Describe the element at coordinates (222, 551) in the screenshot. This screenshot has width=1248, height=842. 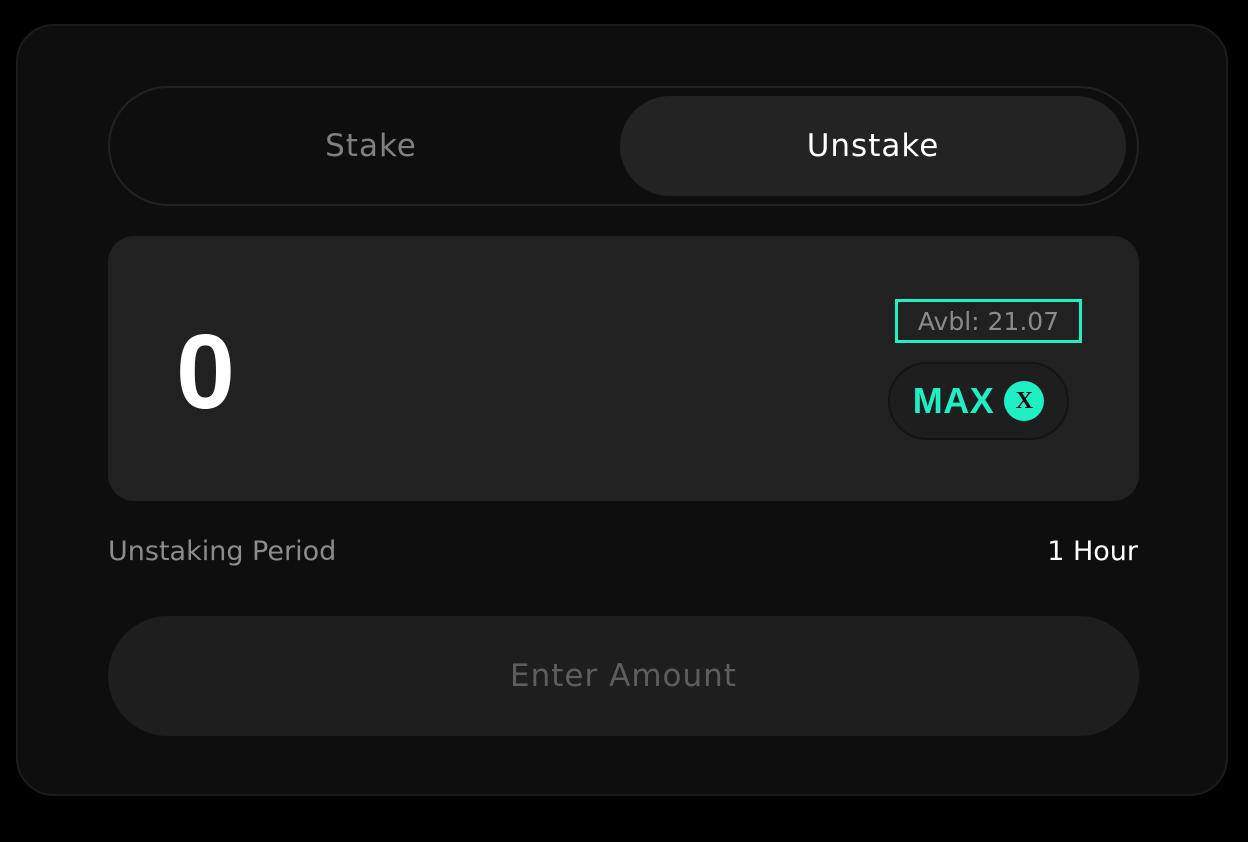
I see `unstaking-period-label: Unstaking Period` at that location.